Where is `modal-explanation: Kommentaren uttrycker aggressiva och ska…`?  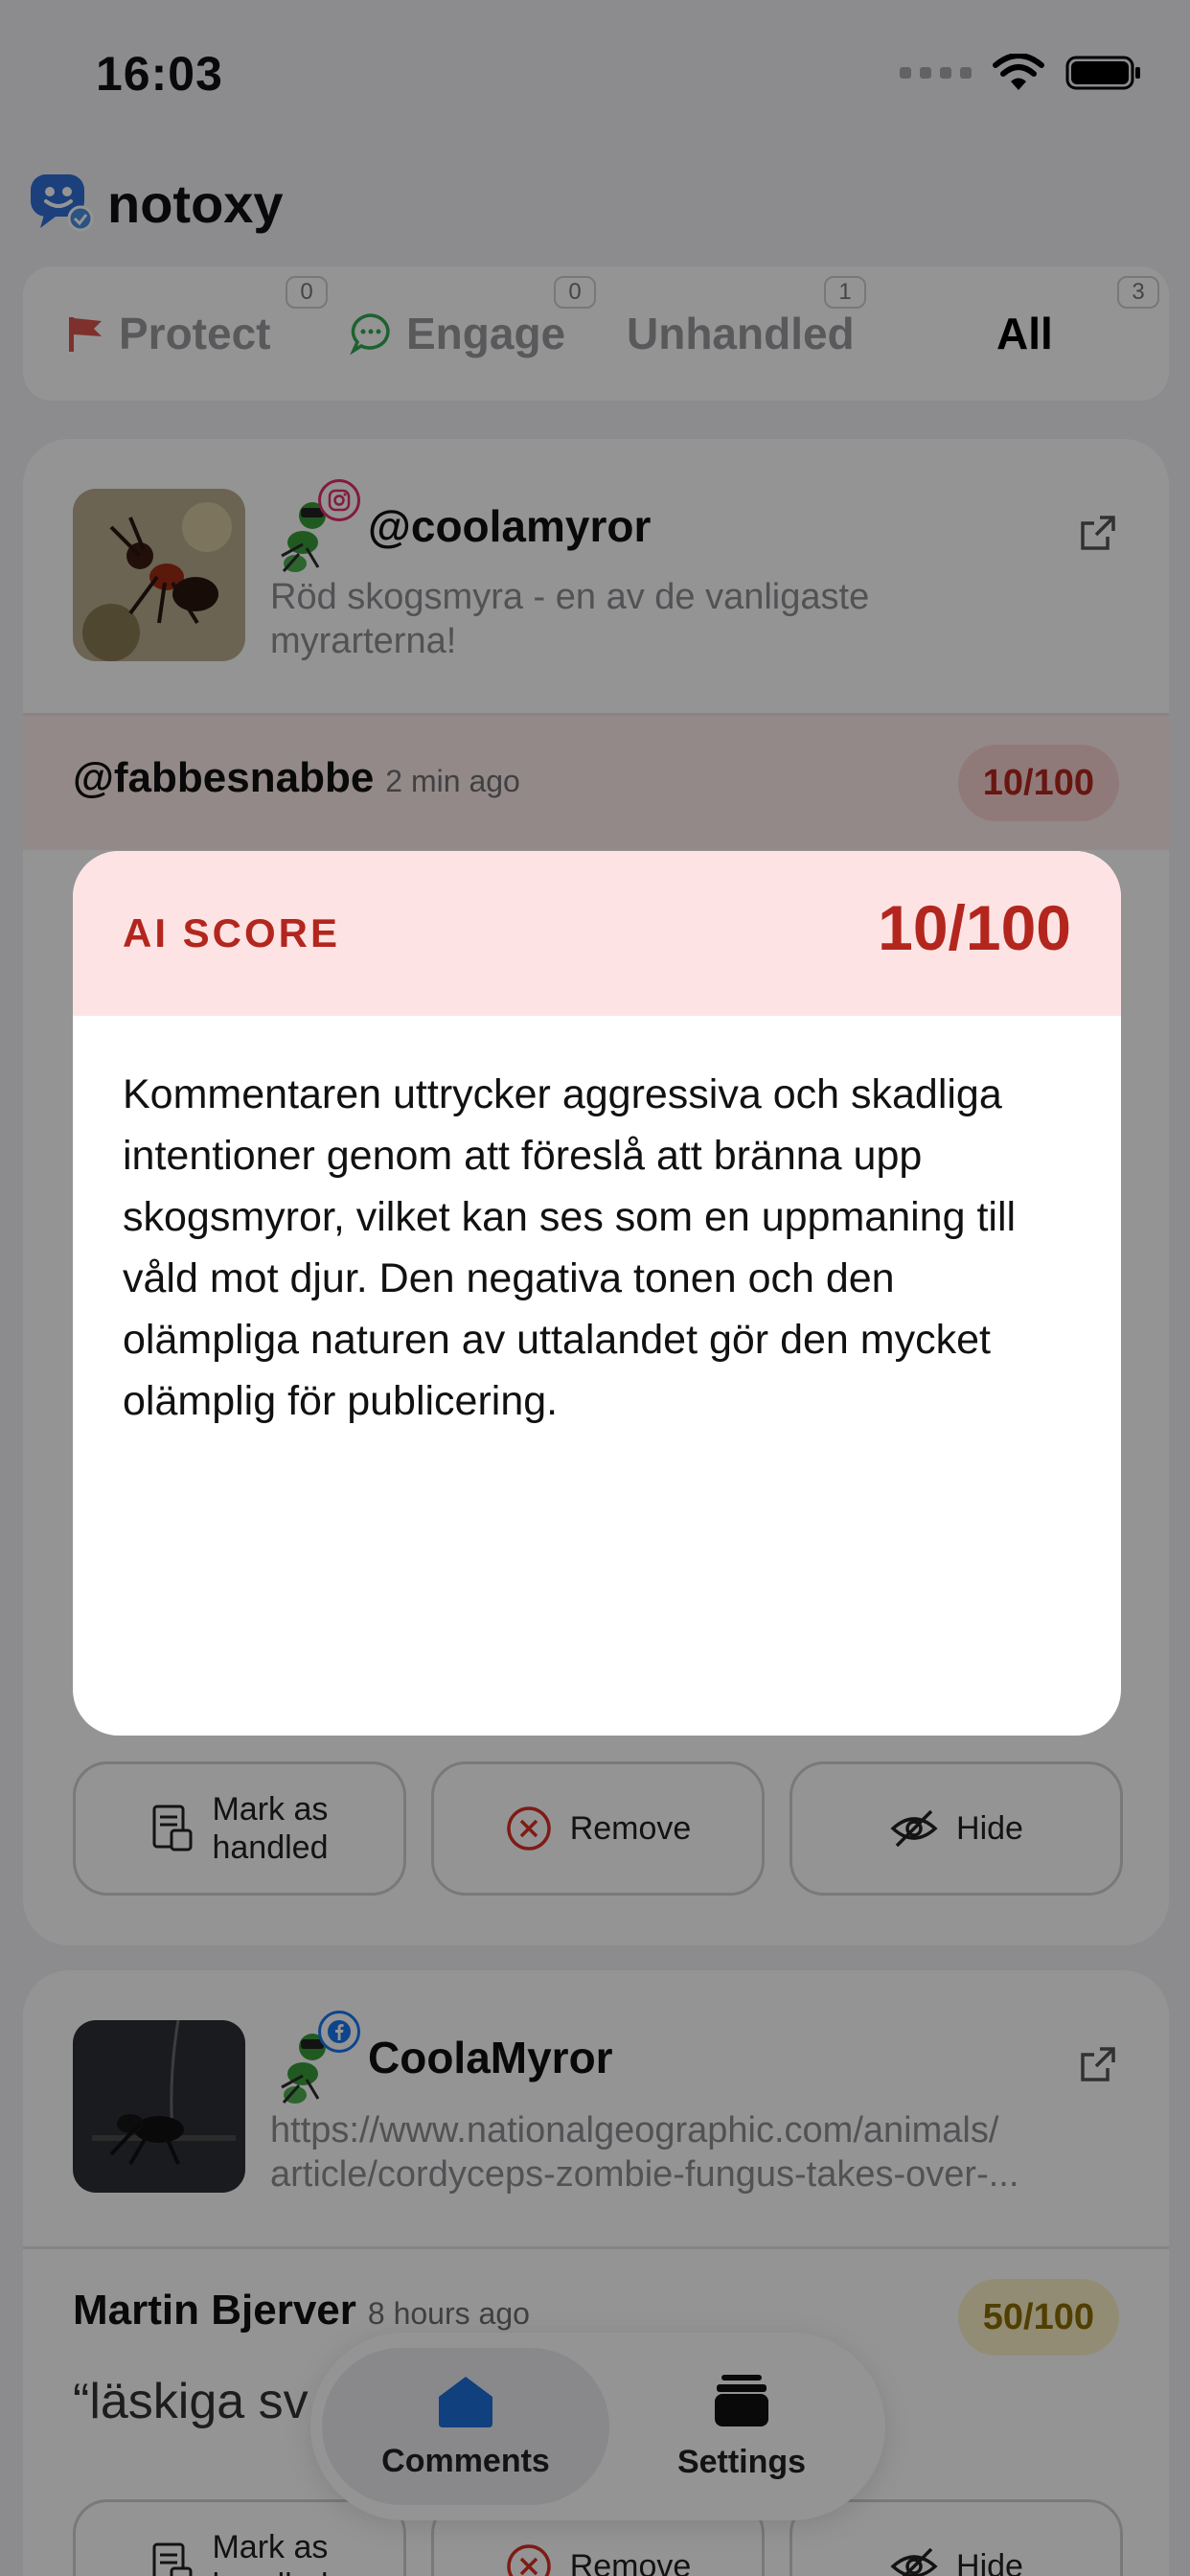
modal-explanation: Kommentaren uttrycker aggressiva och ska… is located at coordinates (570, 1247).